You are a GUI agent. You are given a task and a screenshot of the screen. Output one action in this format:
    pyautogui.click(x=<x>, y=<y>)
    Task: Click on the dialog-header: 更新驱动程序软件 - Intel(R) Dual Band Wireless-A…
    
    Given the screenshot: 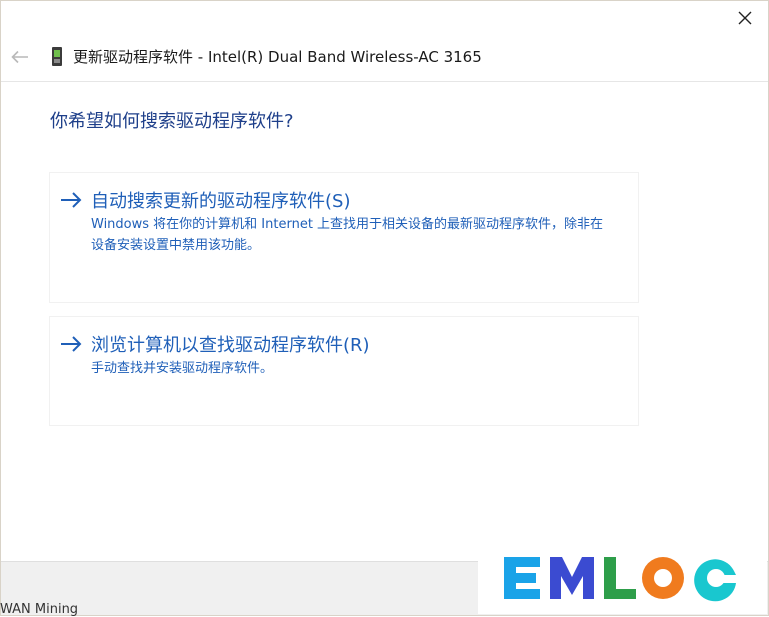 What is the action you would take?
    pyautogui.click(x=384, y=59)
    